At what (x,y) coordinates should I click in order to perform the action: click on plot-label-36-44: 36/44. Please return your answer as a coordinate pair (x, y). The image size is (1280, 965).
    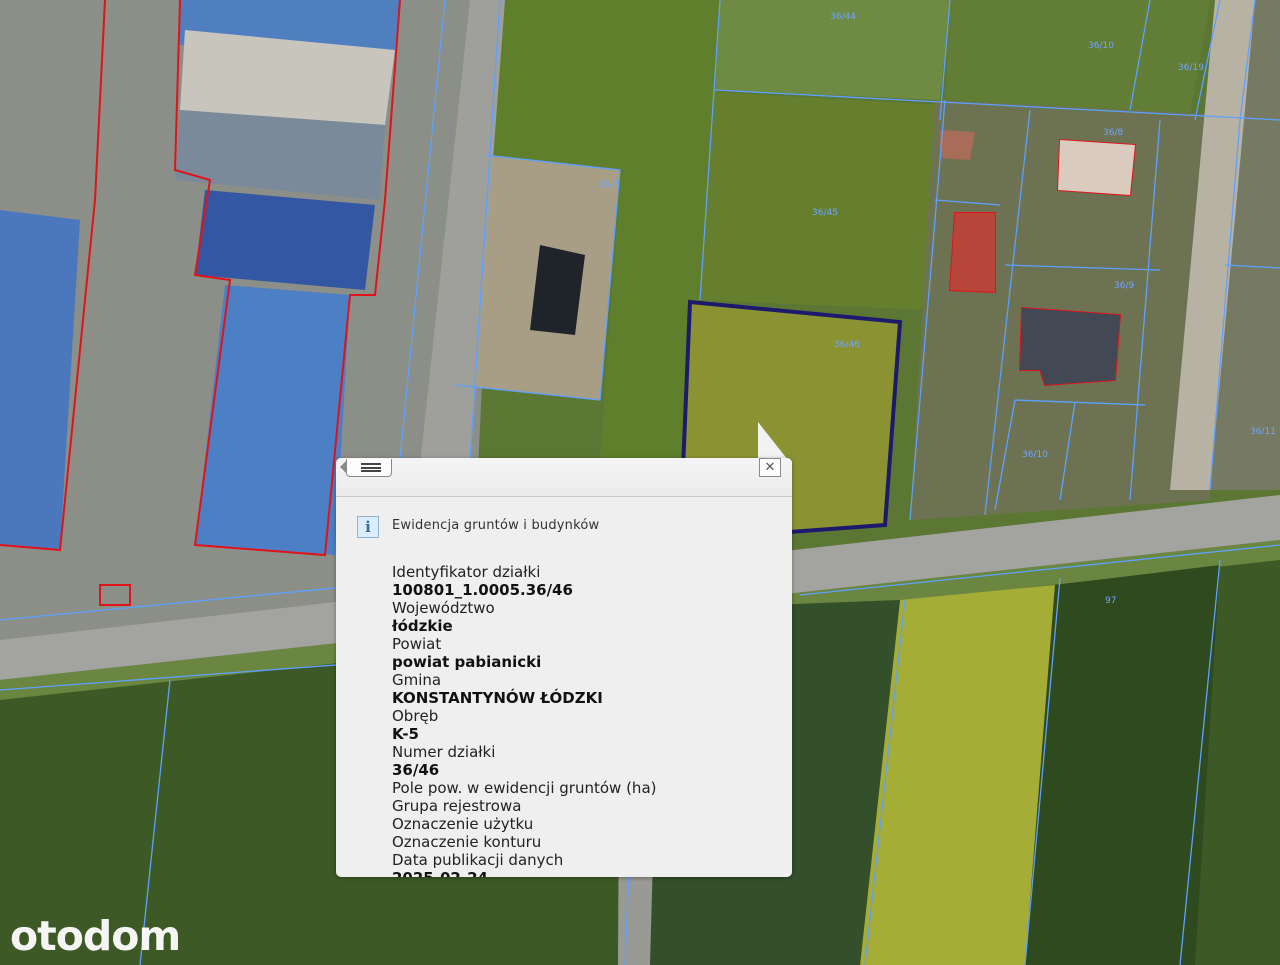
    Looking at the image, I should click on (843, 17).